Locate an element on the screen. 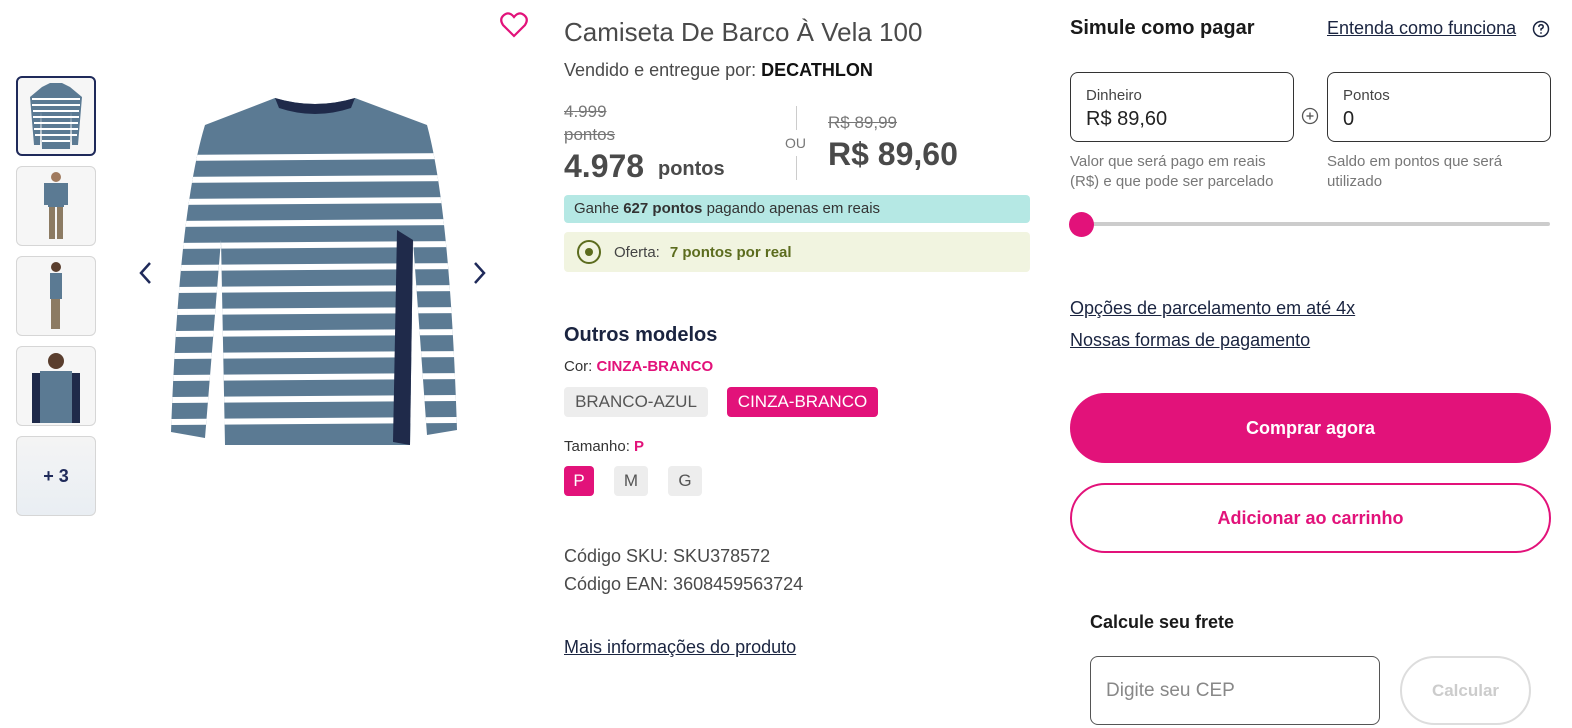  current-price: R$ 89,60 is located at coordinates (893, 154).